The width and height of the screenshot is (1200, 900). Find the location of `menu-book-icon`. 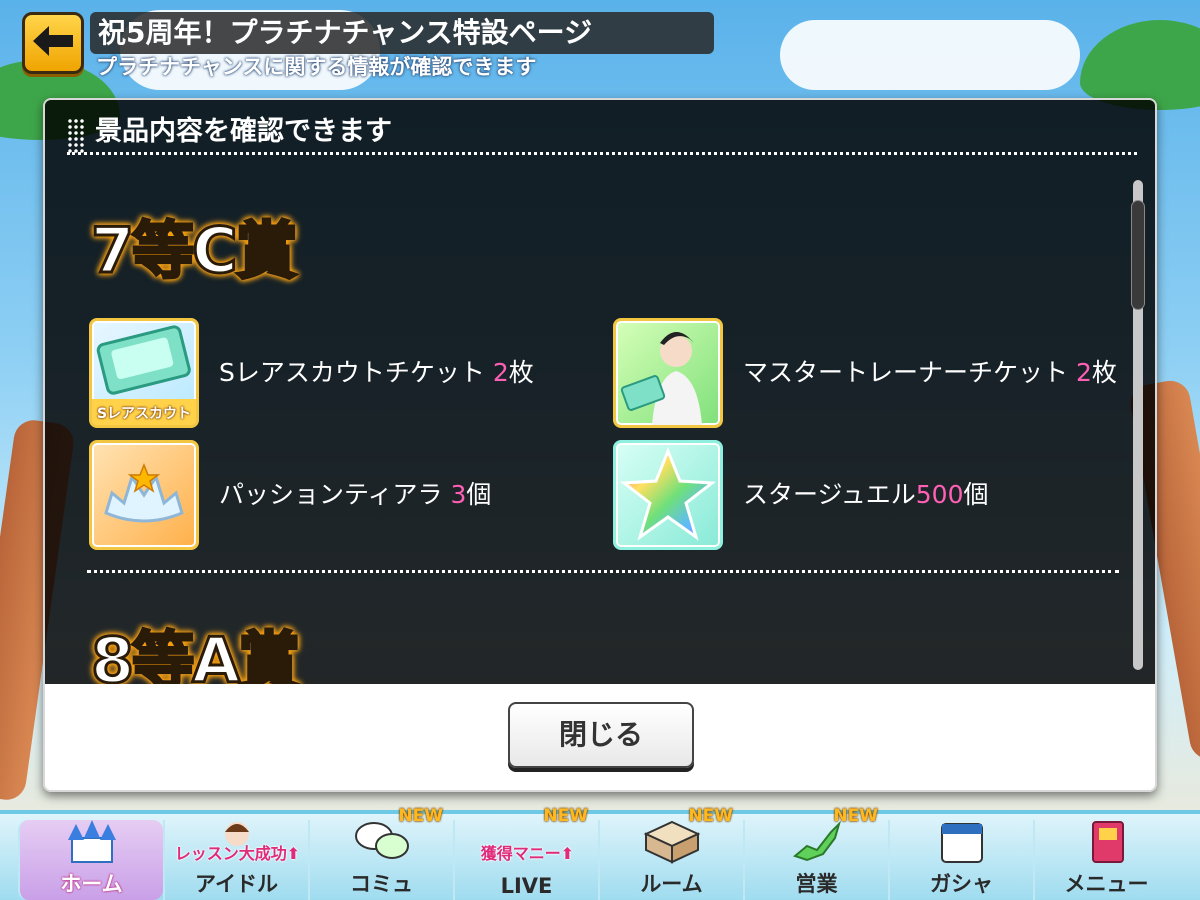

menu-book-icon is located at coordinates (1107, 842).